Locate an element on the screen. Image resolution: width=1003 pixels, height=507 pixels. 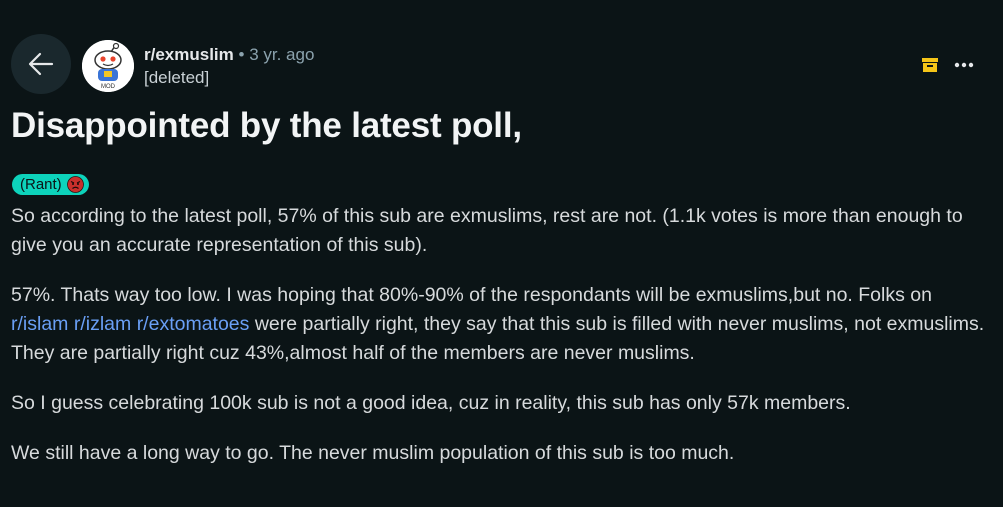
angry-face-icon is located at coordinates (75, 184).